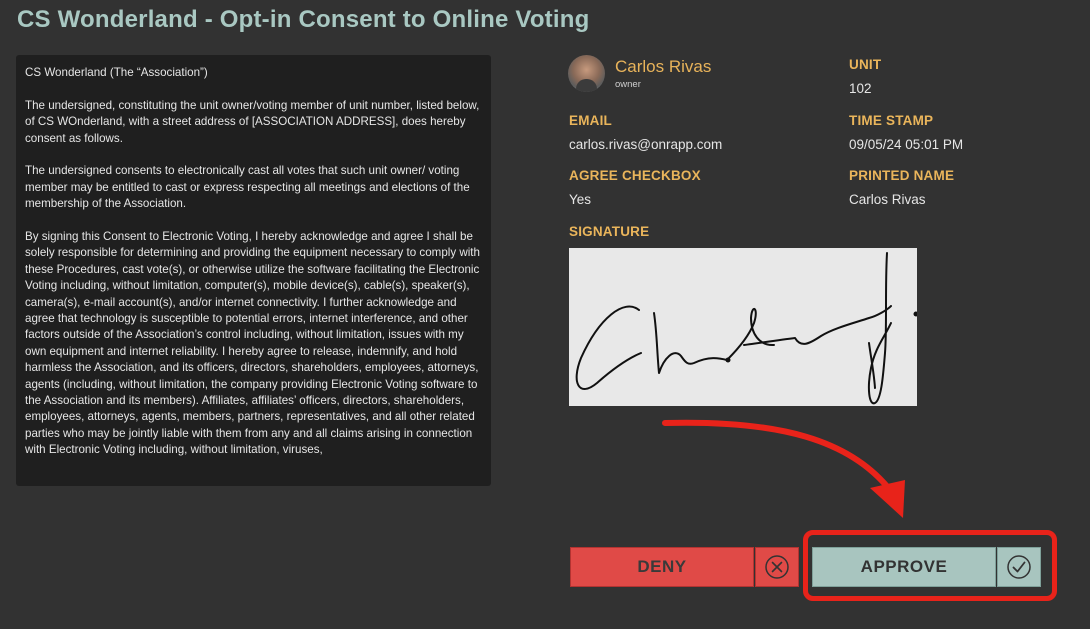  What do you see at coordinates (635, 175) in the screenshot?
I see `agree-checkbox-label: AGREE CHECKBOX` at bounding box center [635, 175].